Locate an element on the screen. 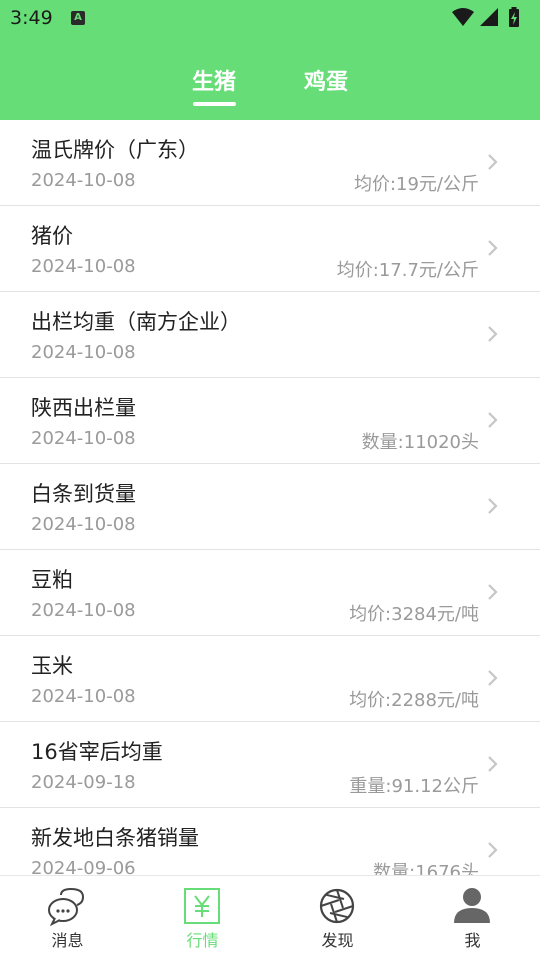 The width and height of the screenshot is (540, 961). nav-me: 我 is located at coordinates (472, 918).